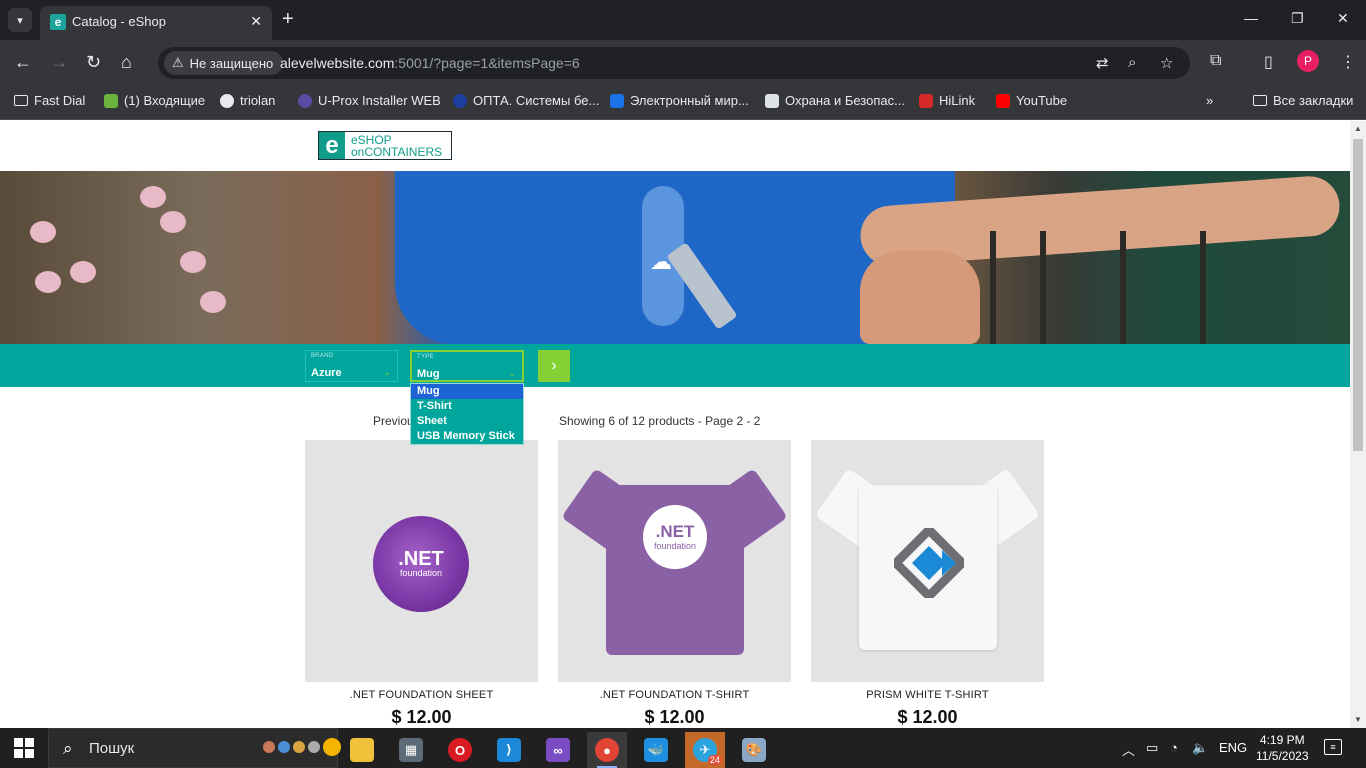 The image size is (1366, 768). What do you see at coordinates (1348, 62) in the screenshot?
I see `menu-icon: ⋮` at bounding box center [1348, 62].